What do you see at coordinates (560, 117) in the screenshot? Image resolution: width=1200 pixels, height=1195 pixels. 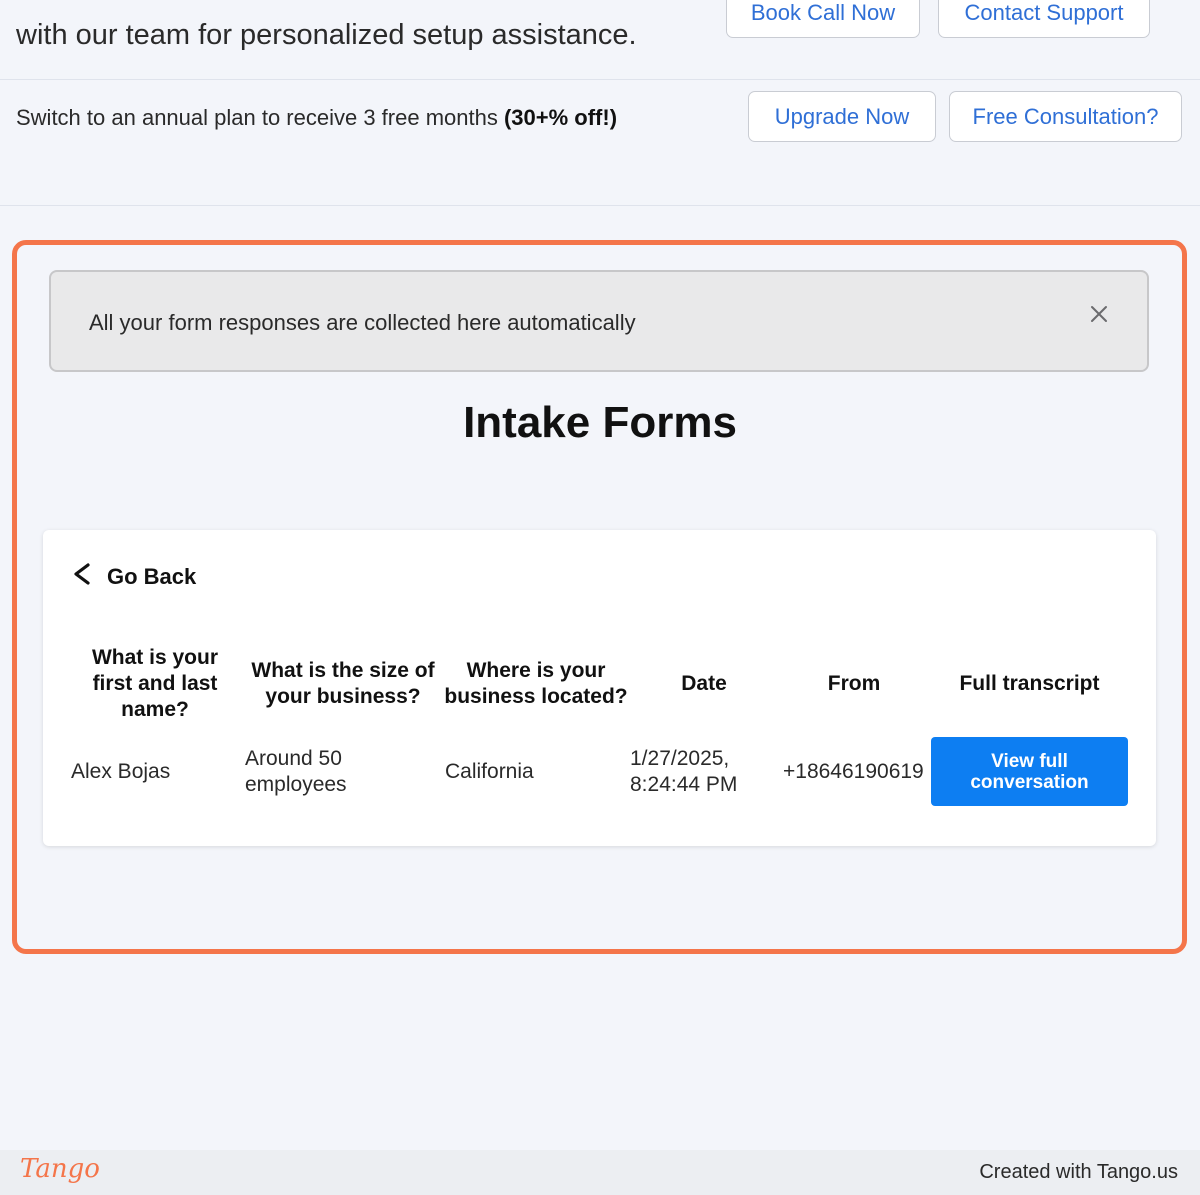 I see `promo-discount: (30+% off!)` at bounding box center [560, 117].